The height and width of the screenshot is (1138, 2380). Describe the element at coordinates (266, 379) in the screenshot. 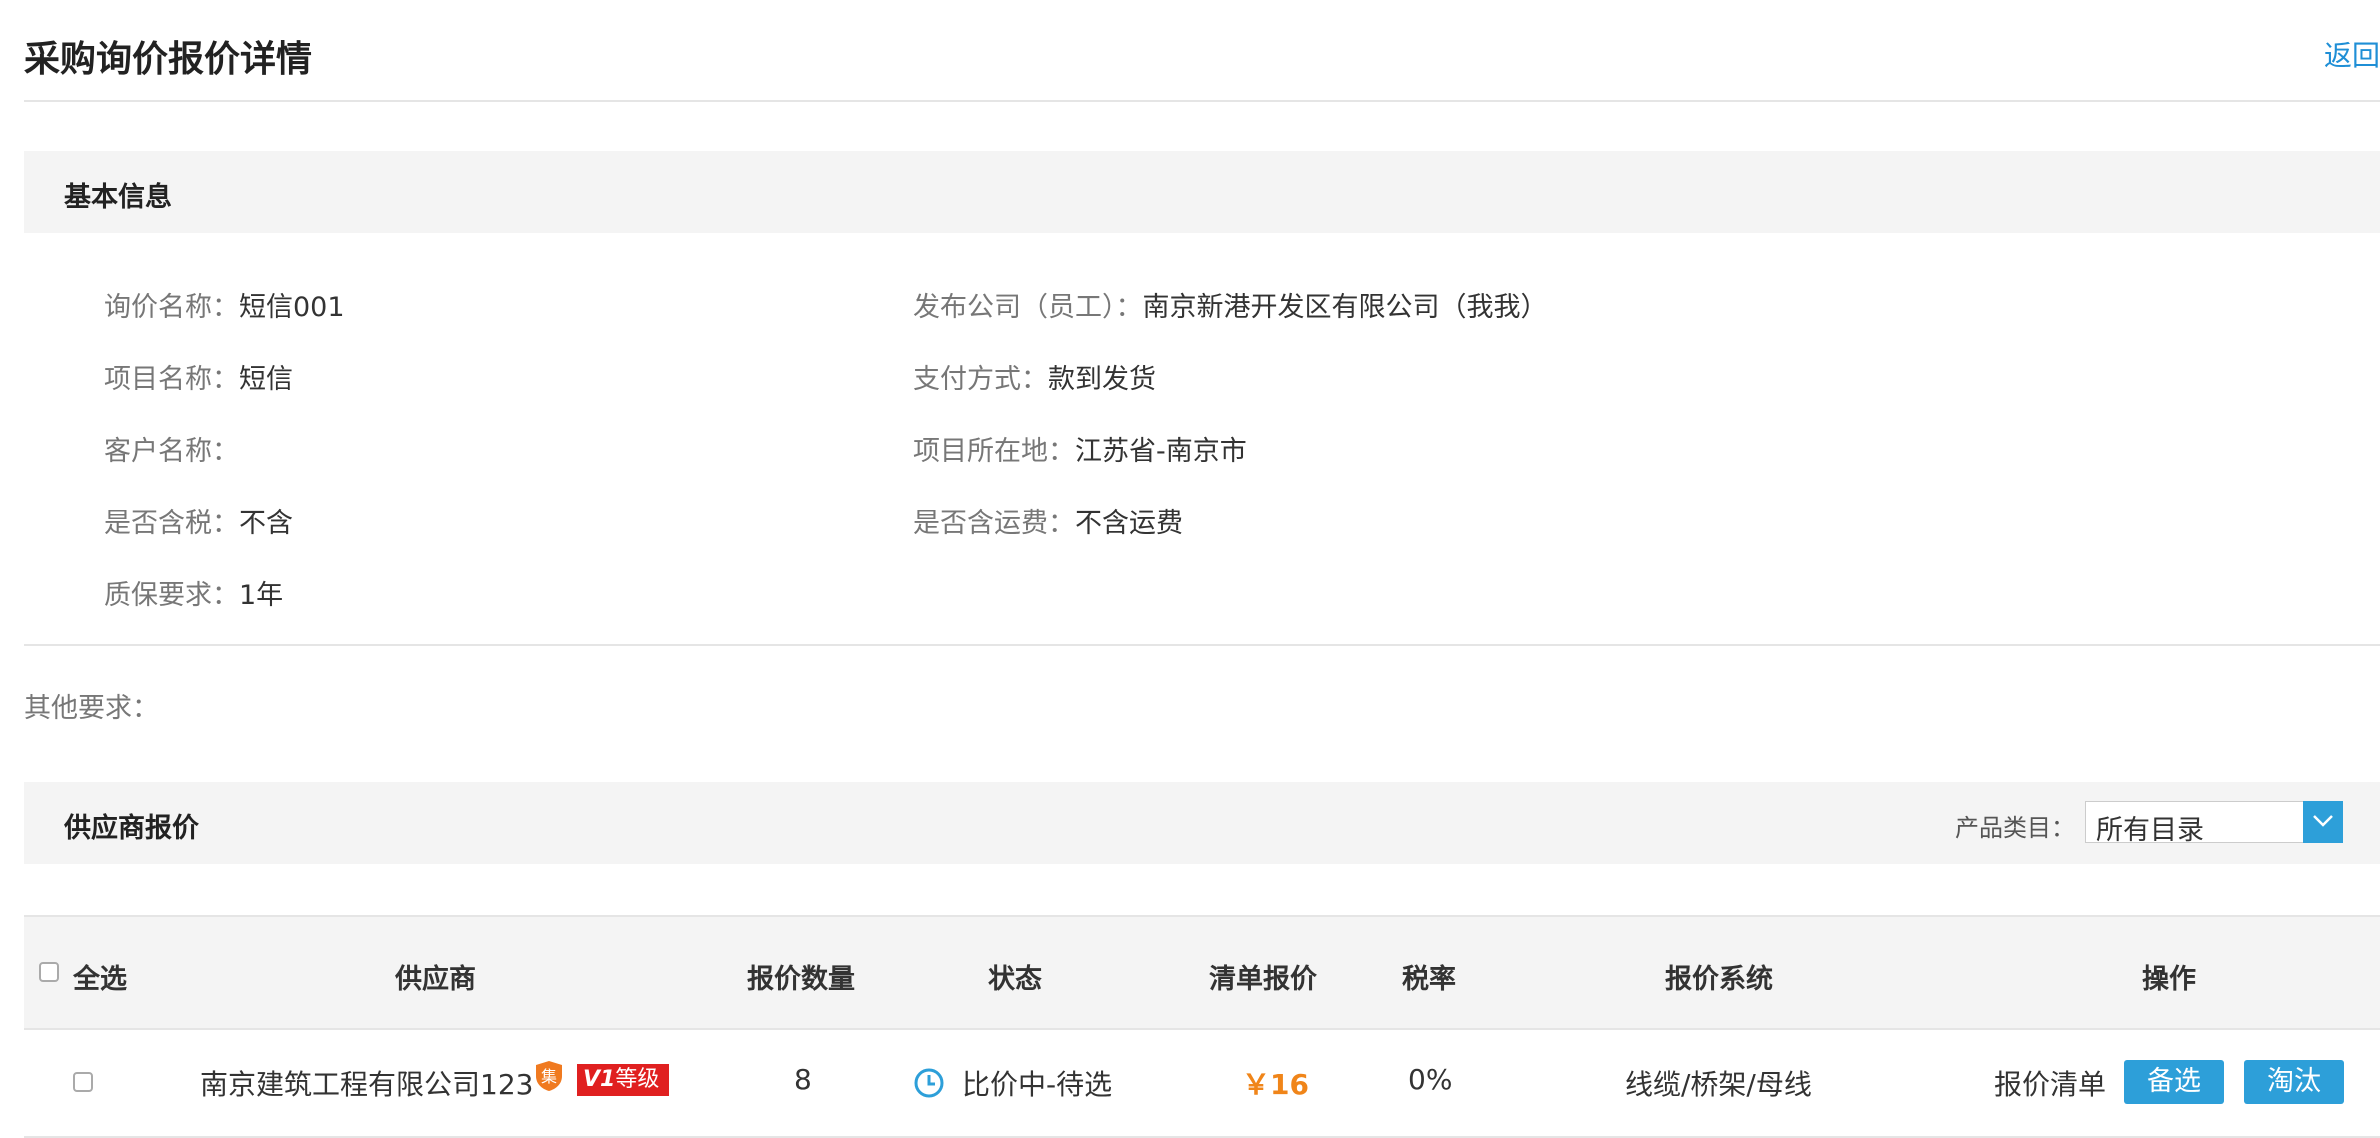

I see `info-value: 短信` at that location.